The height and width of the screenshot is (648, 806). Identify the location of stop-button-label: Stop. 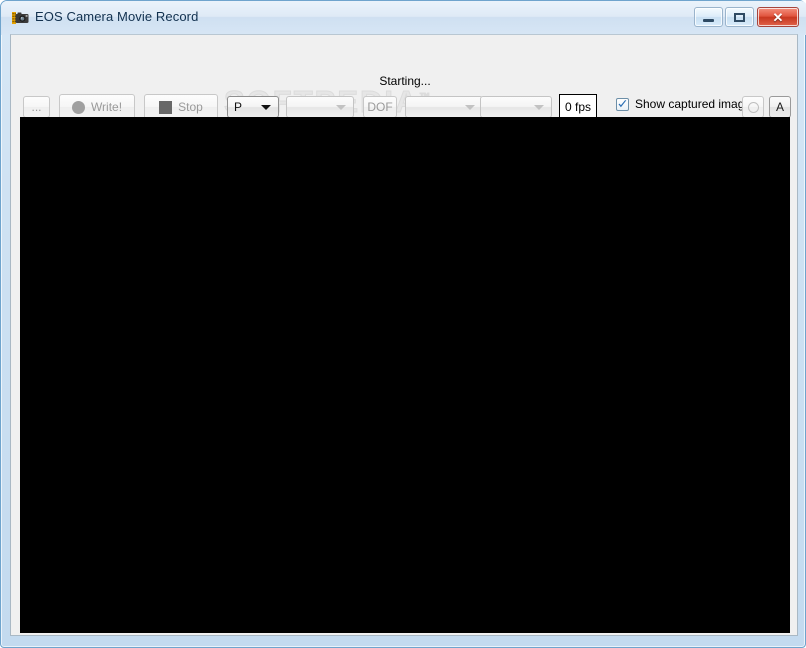
(190, 107).